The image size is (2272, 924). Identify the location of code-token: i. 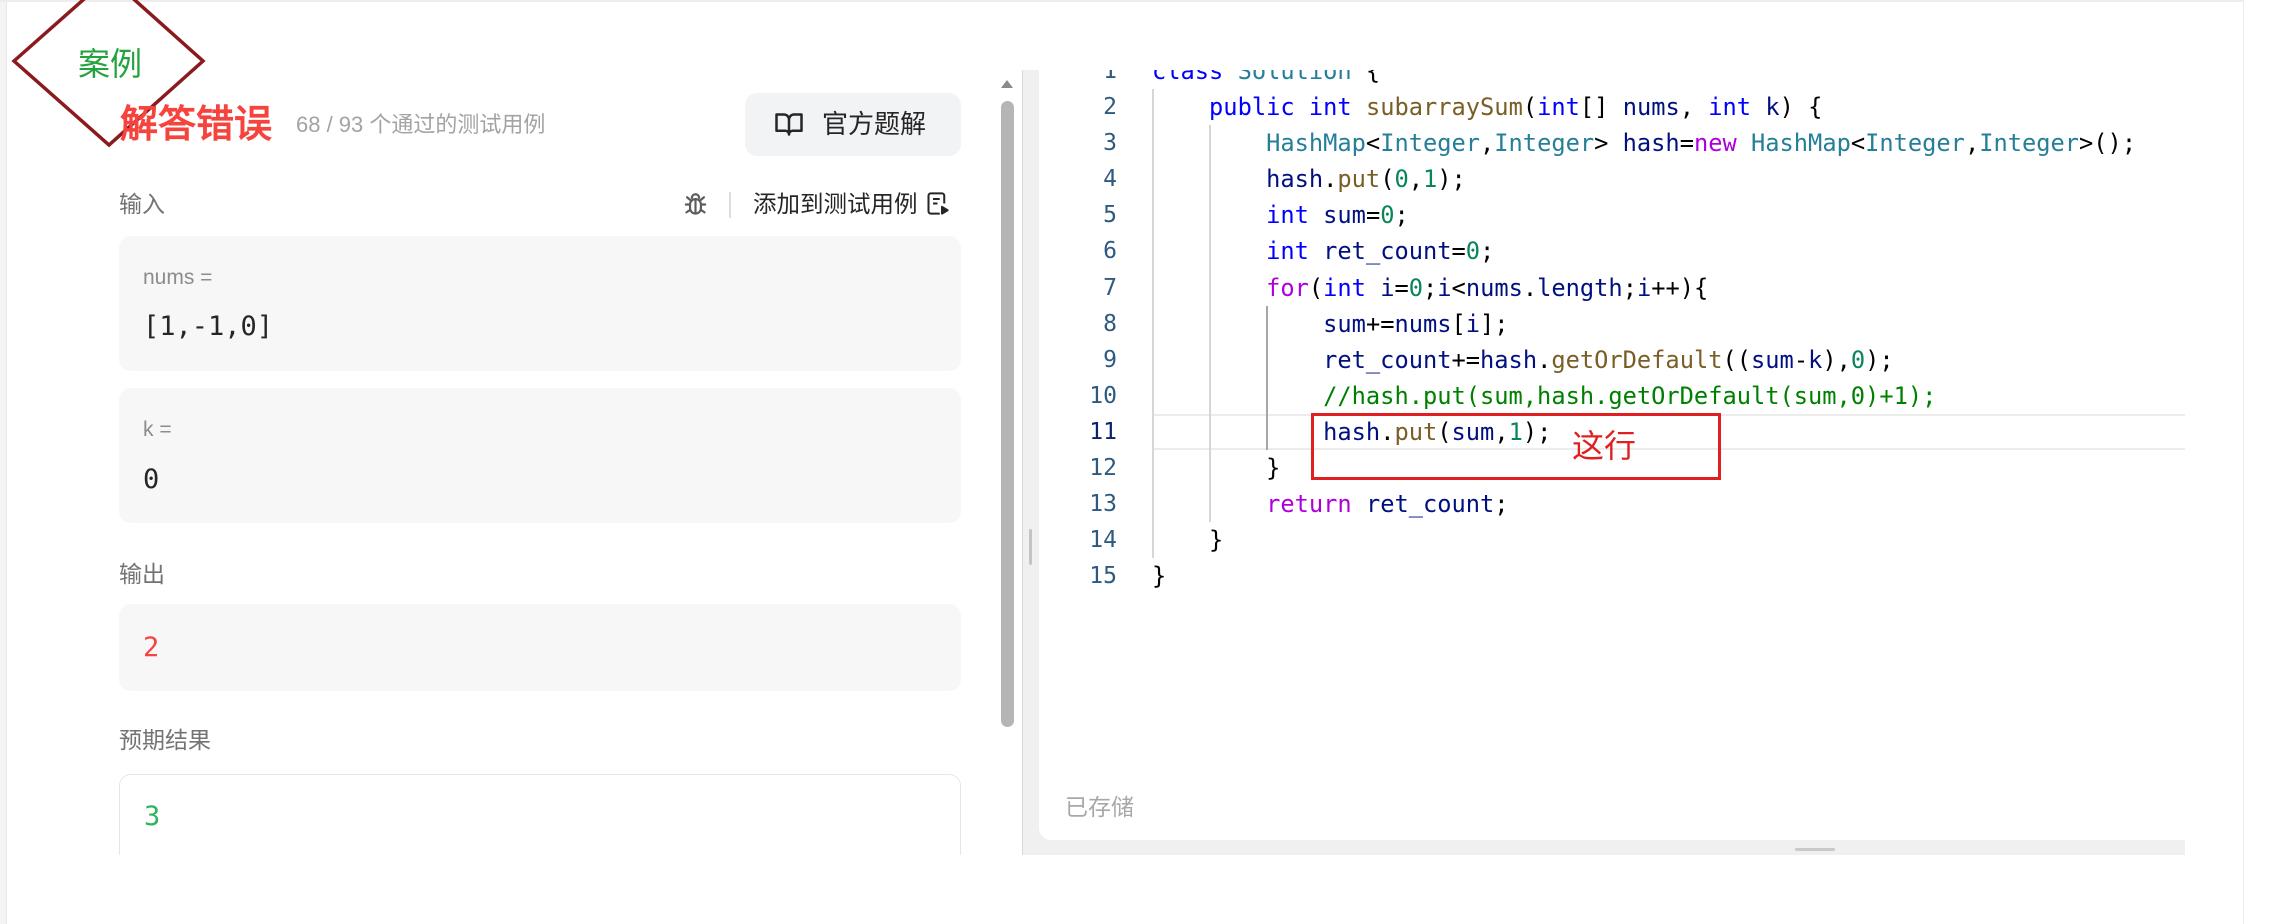
(1387, 287).